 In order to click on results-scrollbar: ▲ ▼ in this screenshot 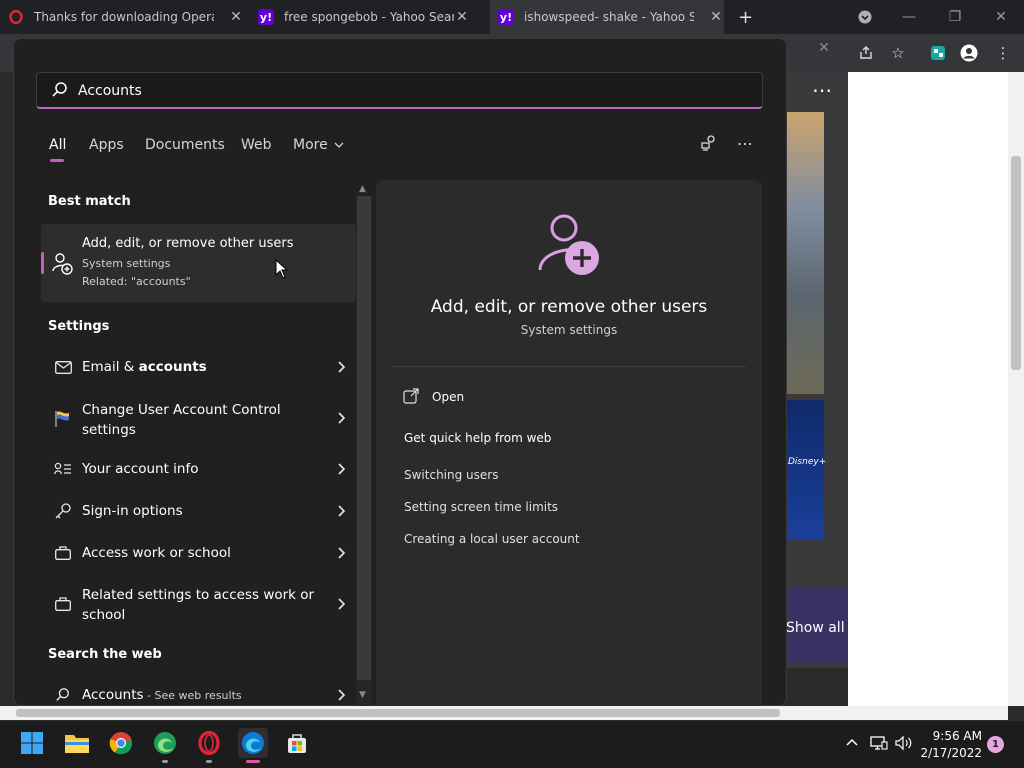, I will do `click(364, 445)`.